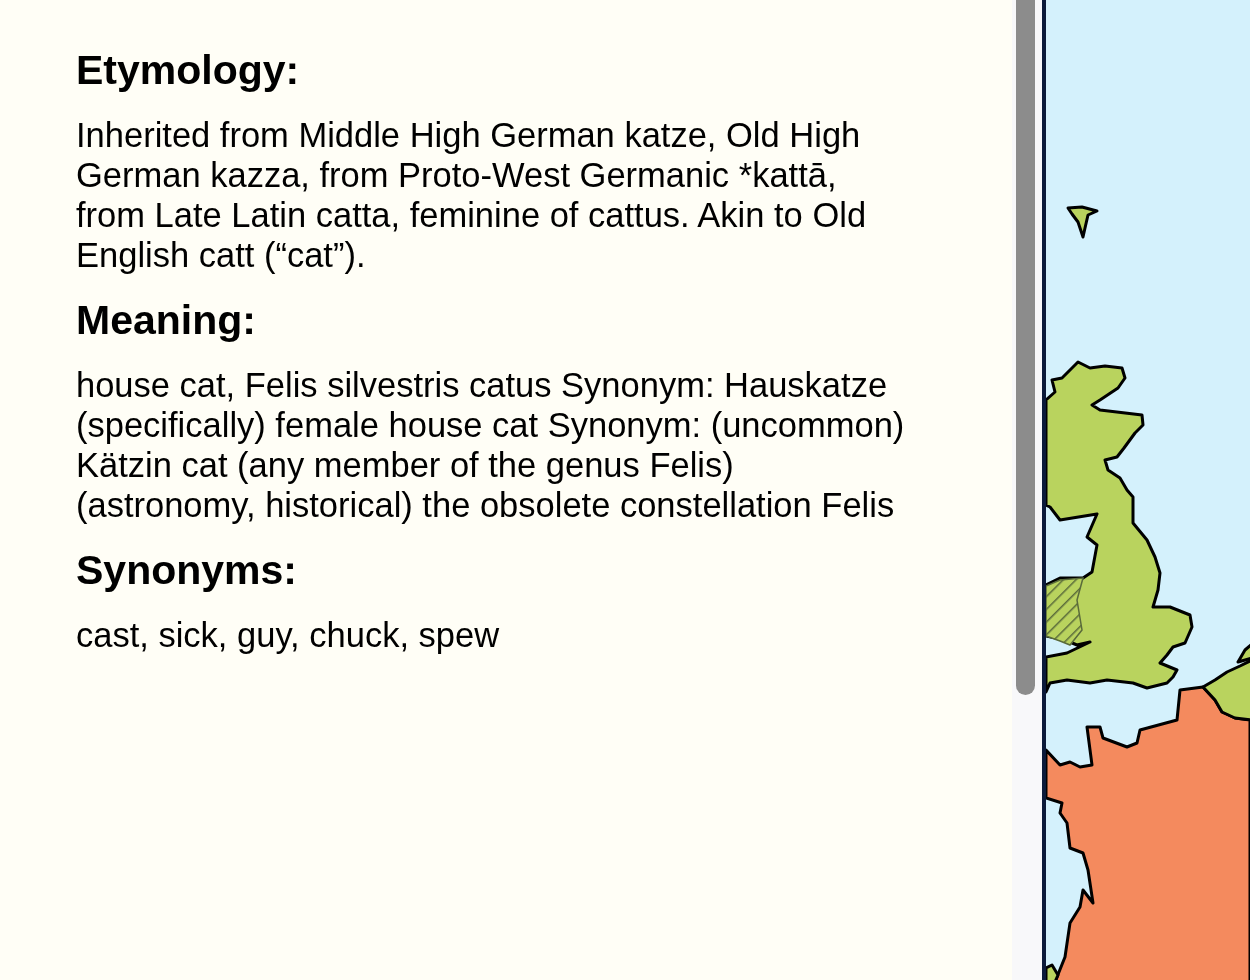  Describe the element at coordinates (1053, 971) in the screenshot. I see `coast-shape` at that location.